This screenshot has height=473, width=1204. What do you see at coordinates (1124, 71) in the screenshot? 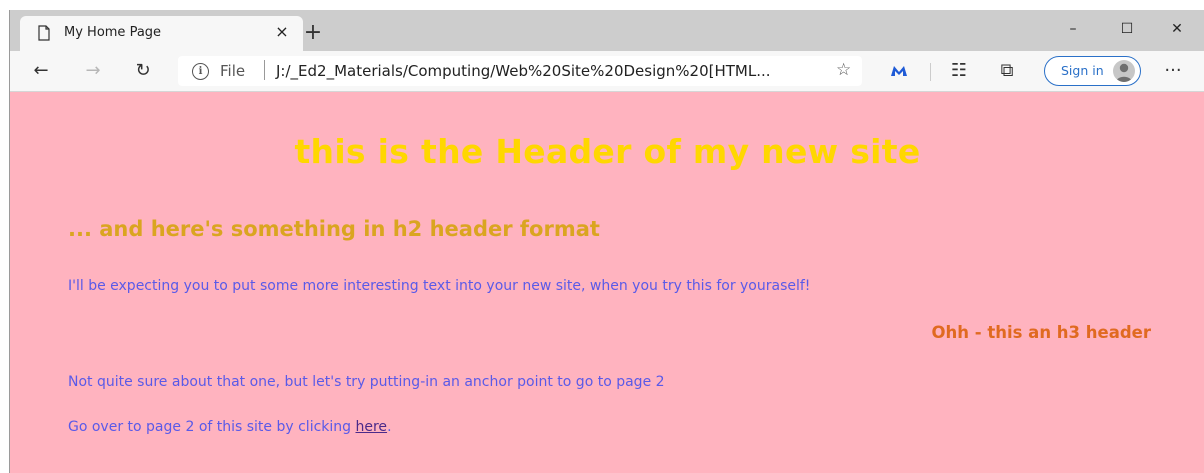
I see `avatar` at bounding box center [1124, 71].